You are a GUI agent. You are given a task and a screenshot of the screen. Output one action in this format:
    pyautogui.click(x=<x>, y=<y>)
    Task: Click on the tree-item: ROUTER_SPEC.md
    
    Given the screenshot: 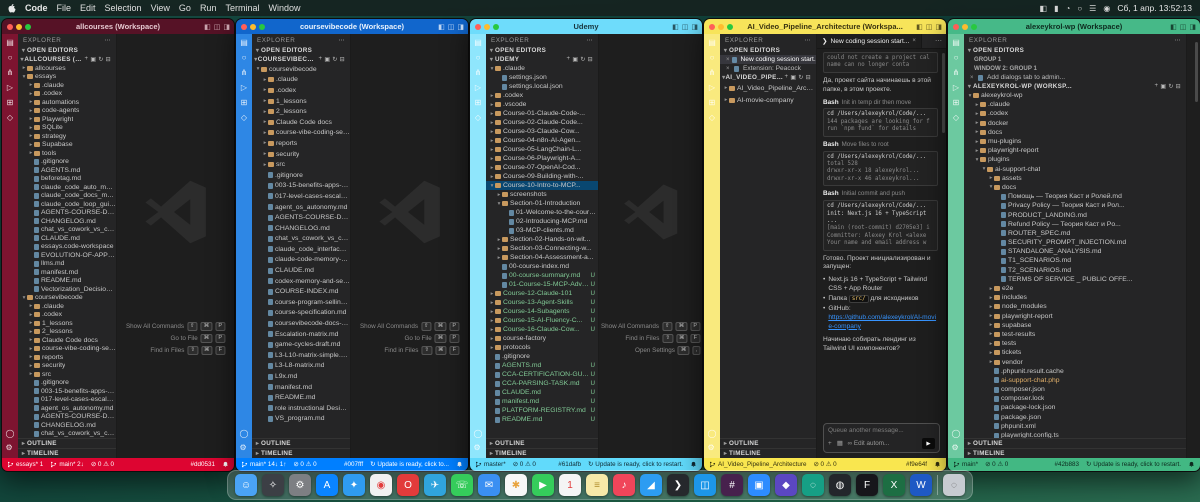 What is the action you would take?
    pyautogui.click(x=1075, y=233)
    